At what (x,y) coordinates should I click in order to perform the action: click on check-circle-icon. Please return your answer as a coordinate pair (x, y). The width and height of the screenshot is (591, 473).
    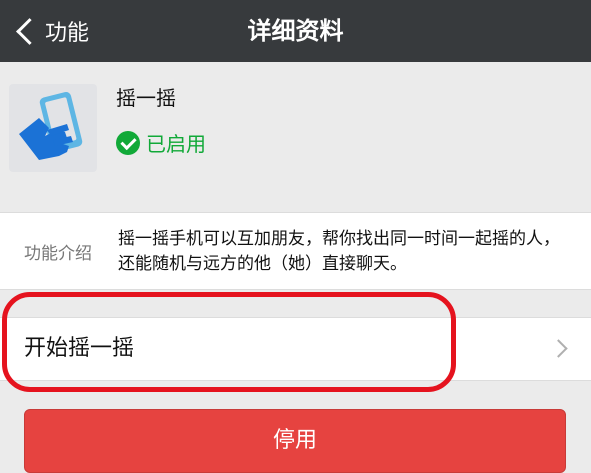
    Looking at the image, I should click on (128, 142).